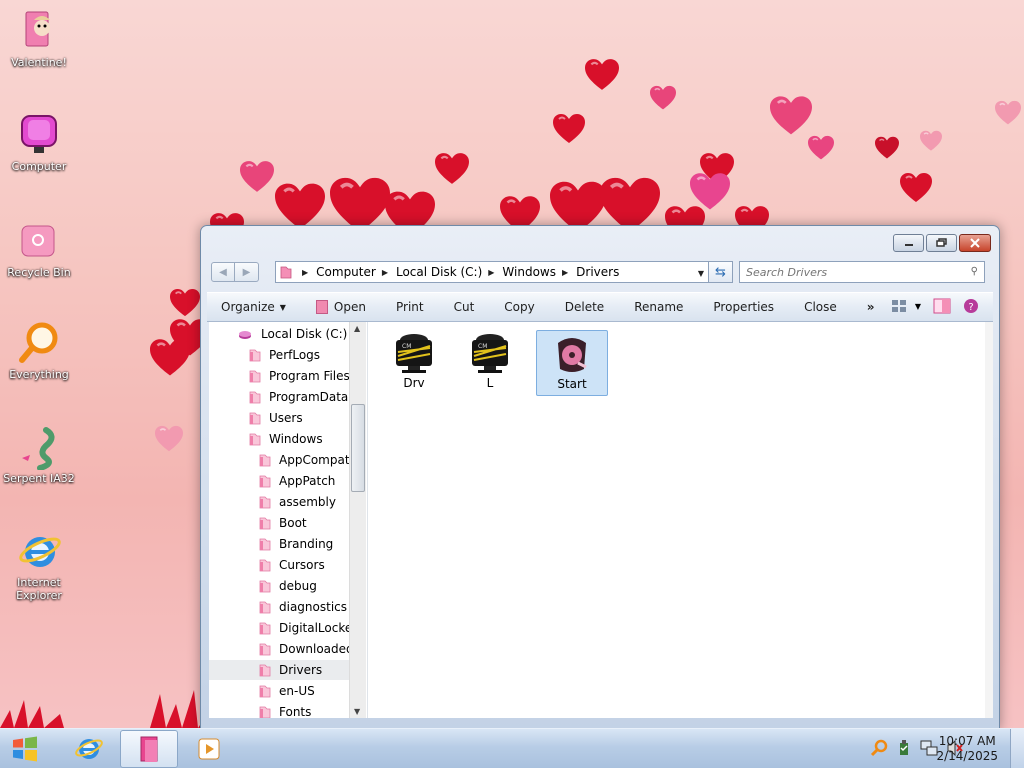 This screenshot has width=1024, height=768. Describe the element at coordinates (357, 520) in the screenshot. I see `navigation-scrollbar: ▲ ▼` at that location.